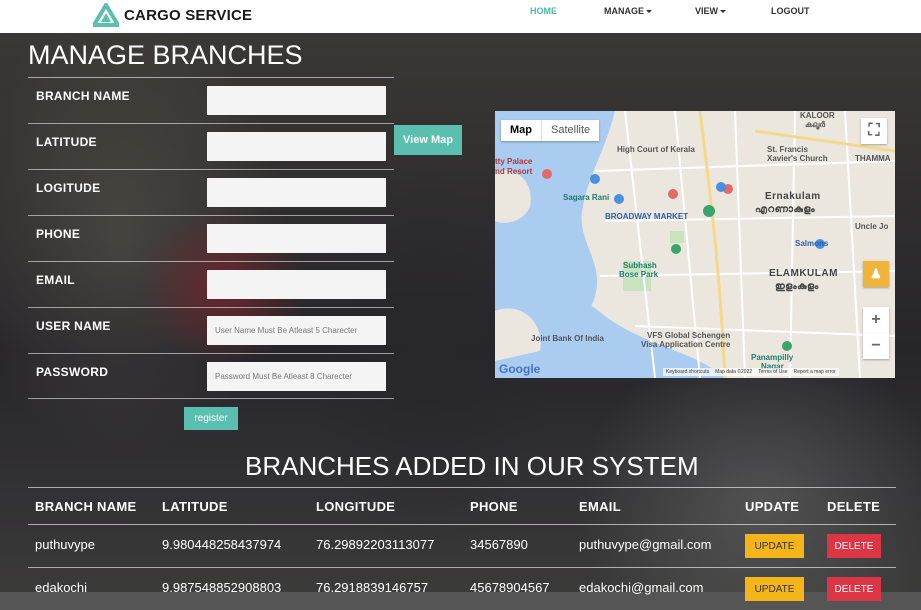 This screenshot has width=921, height=610. What do you see at coordinates (472, 466) in the screenshot?
I see `branches-title: BRANCHES ADDED IN OUR SYSTEM` at bounding box center [472, 466].